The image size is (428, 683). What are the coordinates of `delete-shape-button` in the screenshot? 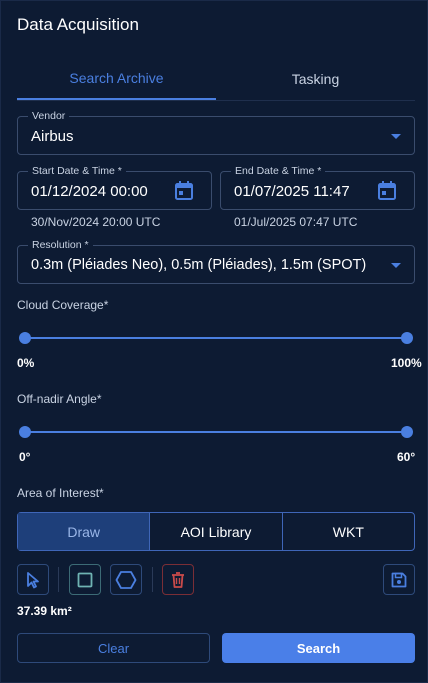 It's located at (178, 579).